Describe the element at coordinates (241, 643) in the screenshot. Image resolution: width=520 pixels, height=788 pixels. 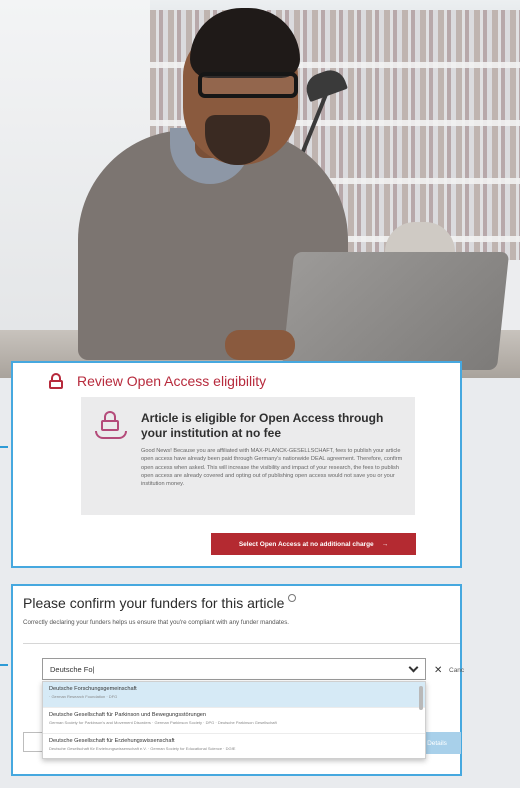
I see `divider` at that location.